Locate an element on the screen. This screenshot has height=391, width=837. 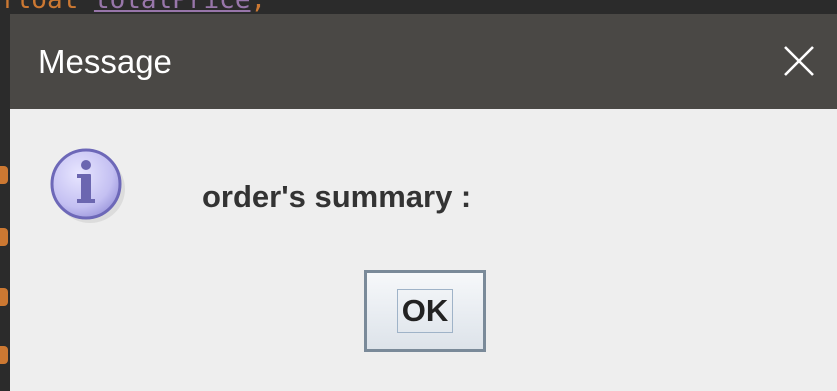
code-line: float totalPrice; is located at coordinates (133, 7).